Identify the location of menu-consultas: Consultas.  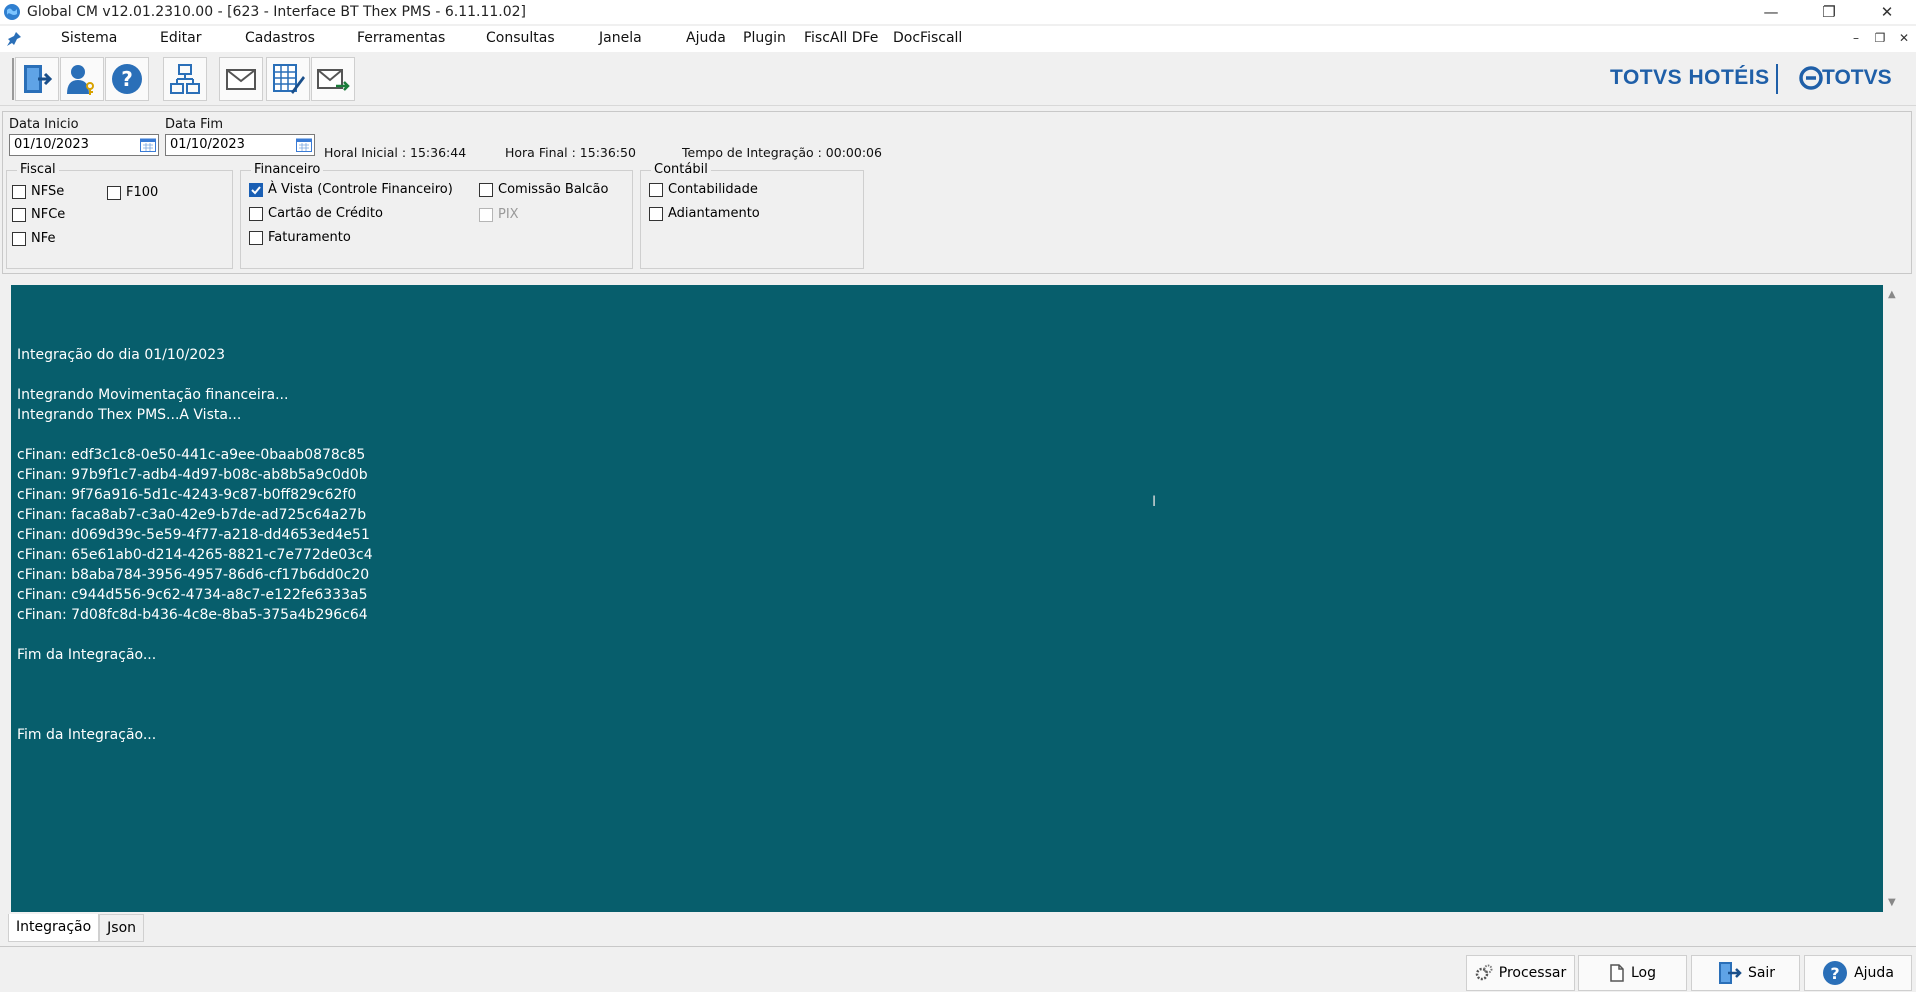
(520, 38).